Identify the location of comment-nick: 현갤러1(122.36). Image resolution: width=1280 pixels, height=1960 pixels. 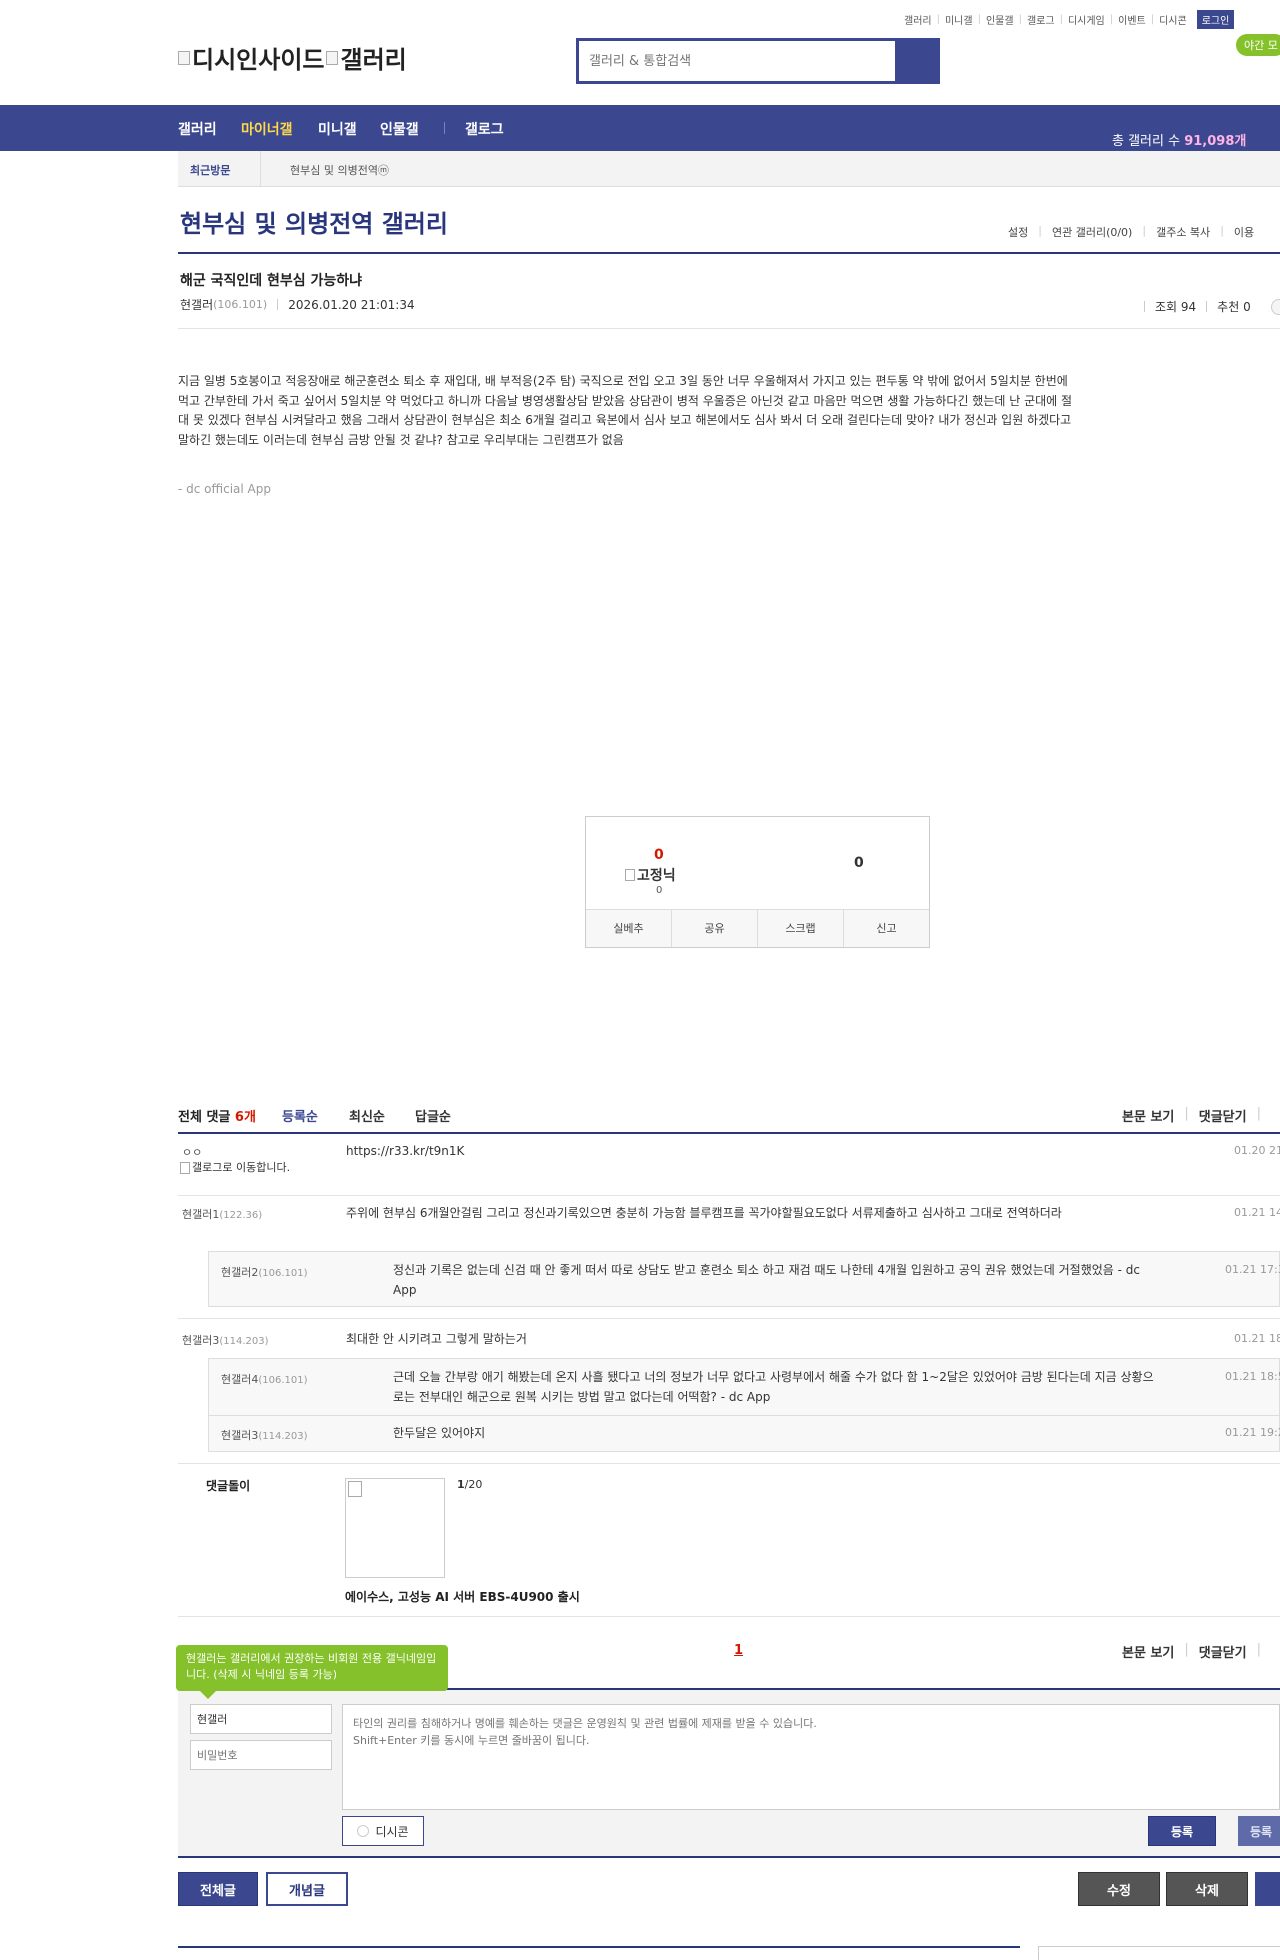
(222, 1214).